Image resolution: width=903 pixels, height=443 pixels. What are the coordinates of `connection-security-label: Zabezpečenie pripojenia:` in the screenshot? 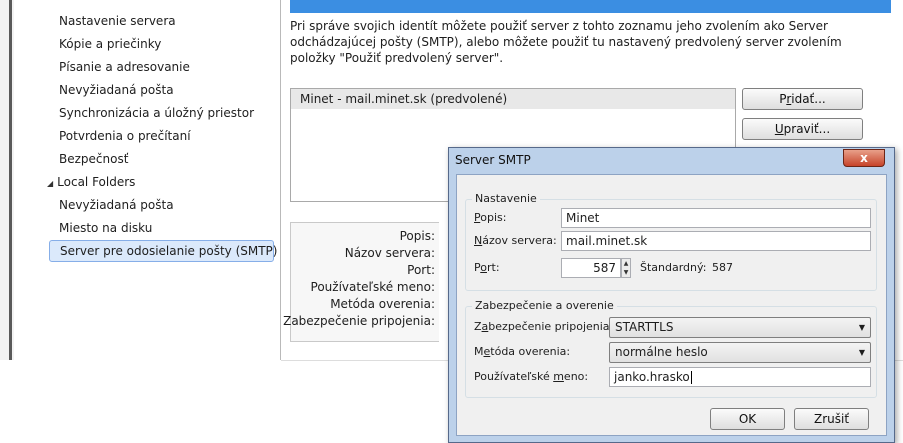 It's located at (544, 326).